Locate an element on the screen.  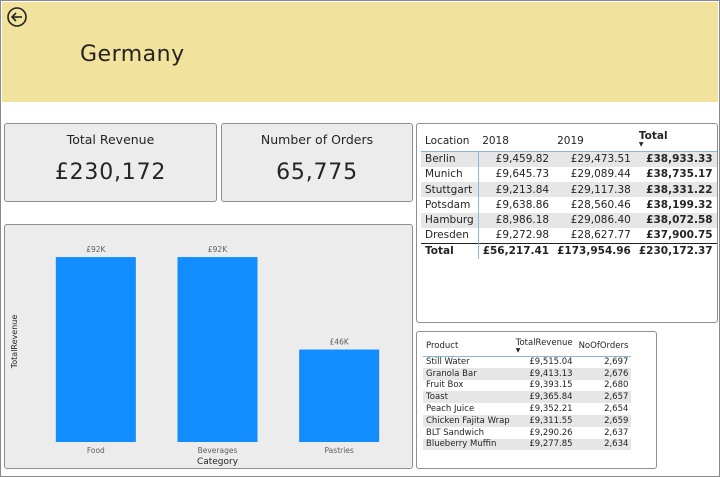
table-cell: £9,290.26 is located at coordinates (551, 432).